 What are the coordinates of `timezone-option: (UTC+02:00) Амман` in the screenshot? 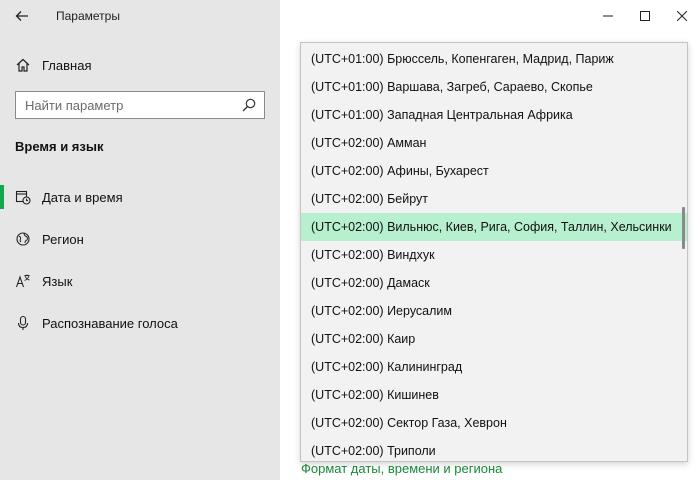 It's located at (494, 143).